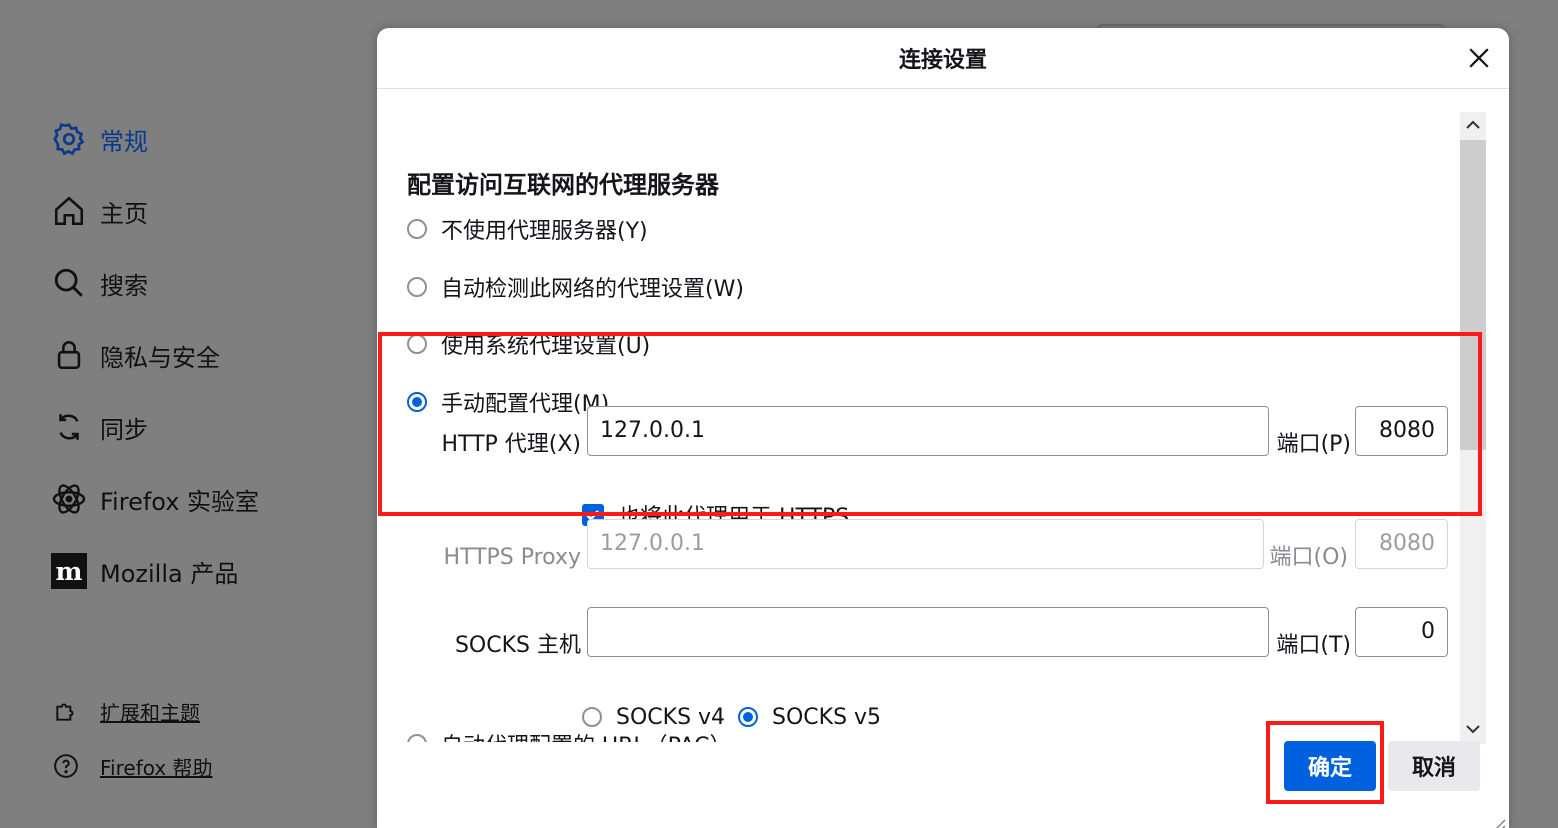 The width and height of the screenshot is (1558, 828). Describe the element at coordinates (66, 711) in the screenshot. I see `puzzle-icon` at that location.